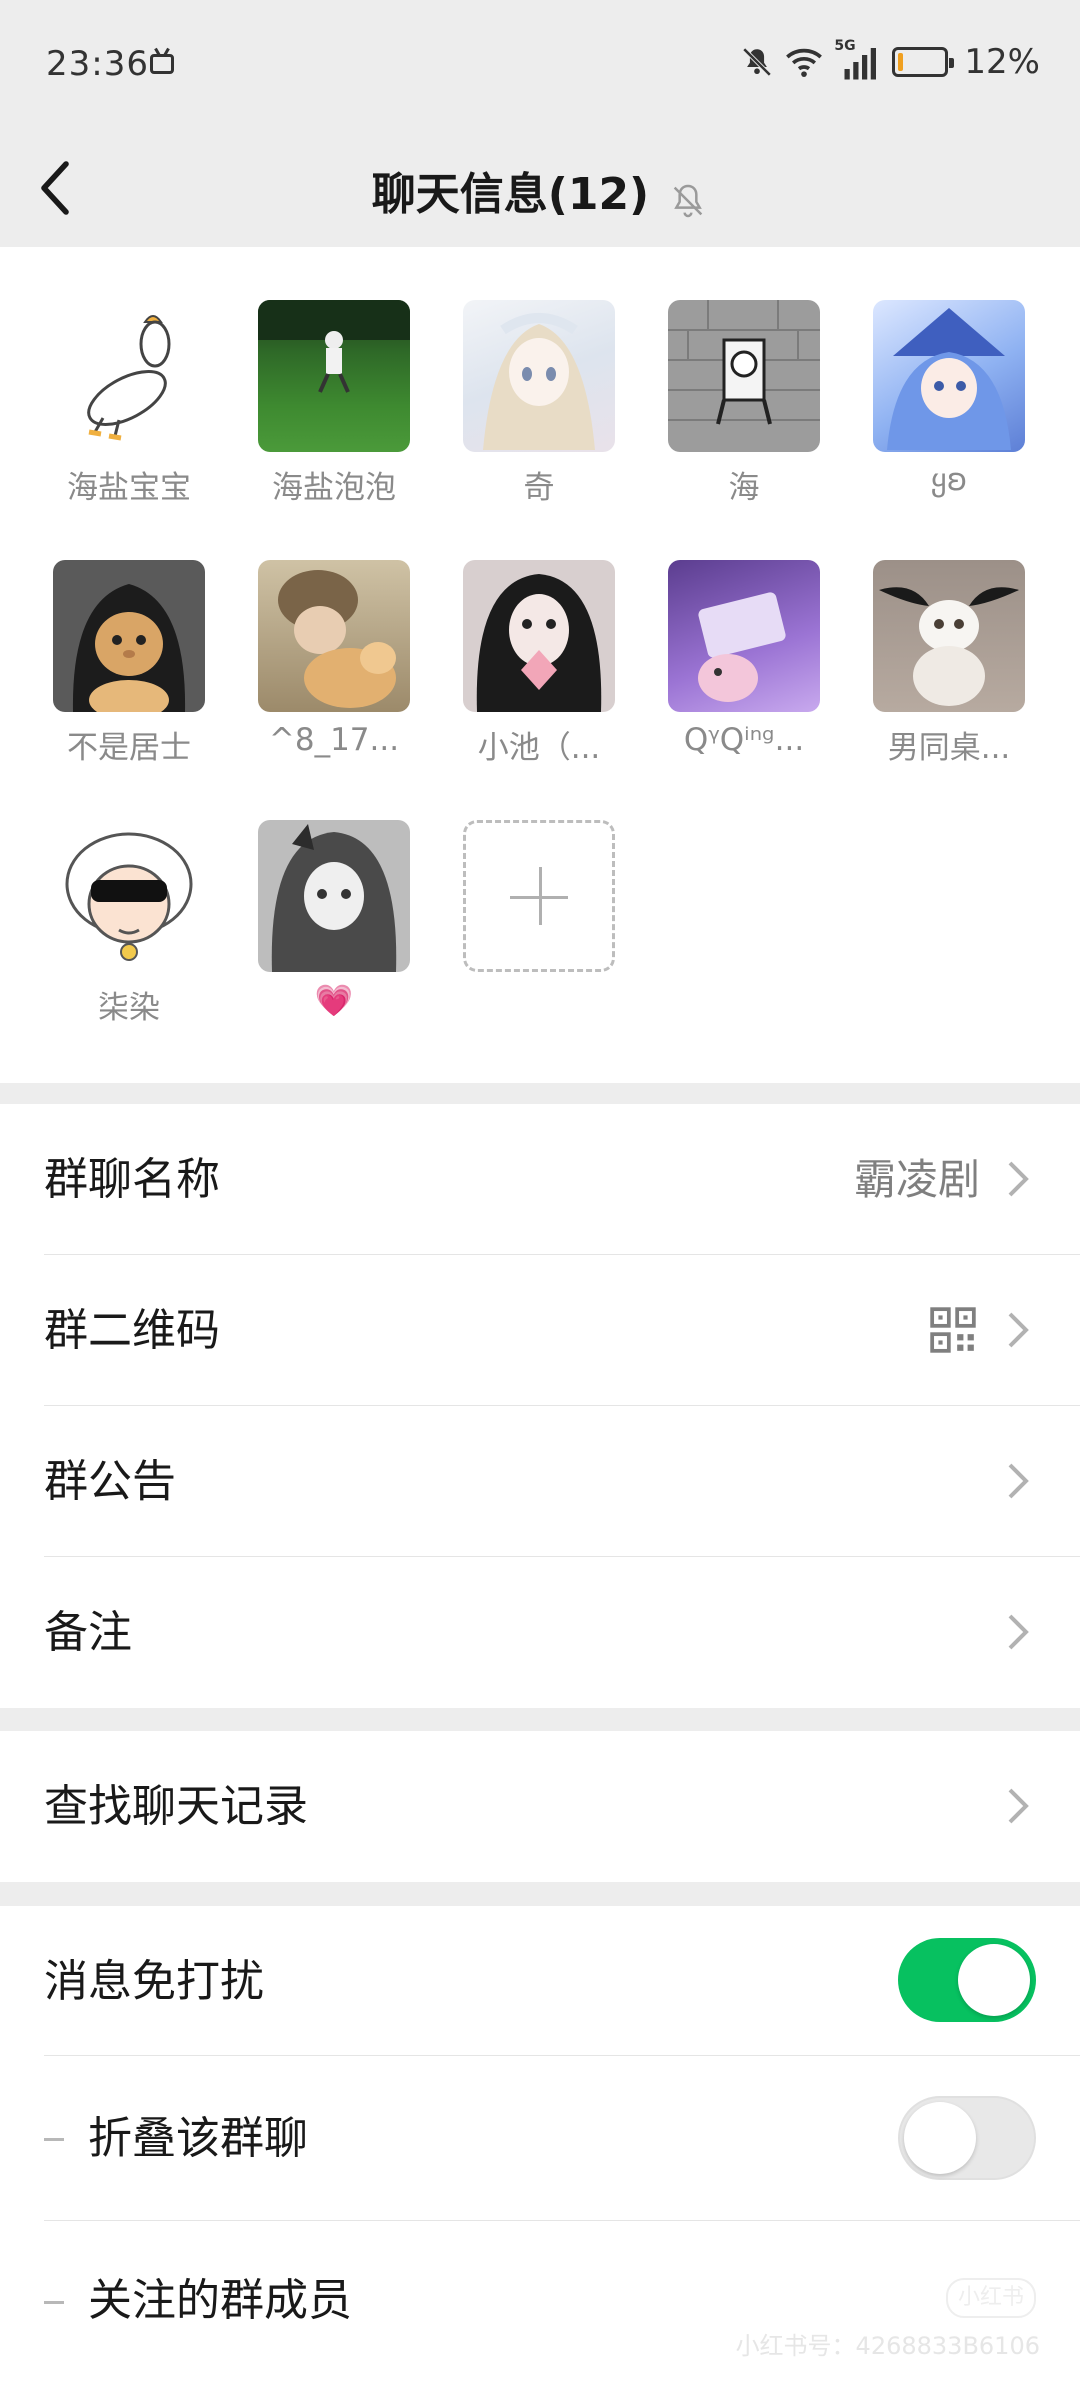 Image resolution: width=1080 pixels, height=2387 pixels. I want to click on member-item: 柒染, so click(129, 923).